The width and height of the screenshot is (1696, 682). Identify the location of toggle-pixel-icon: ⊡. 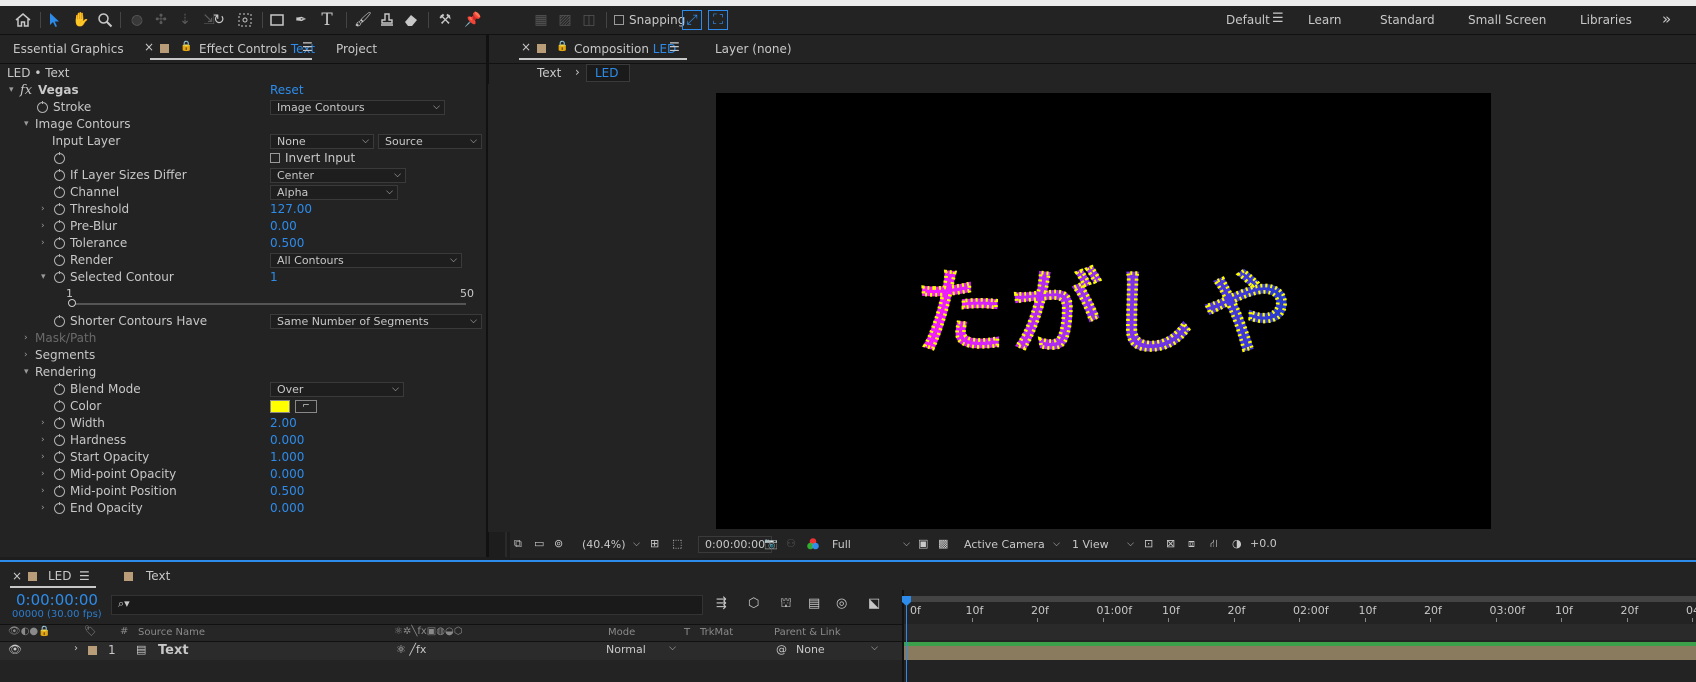
(1148, 543).